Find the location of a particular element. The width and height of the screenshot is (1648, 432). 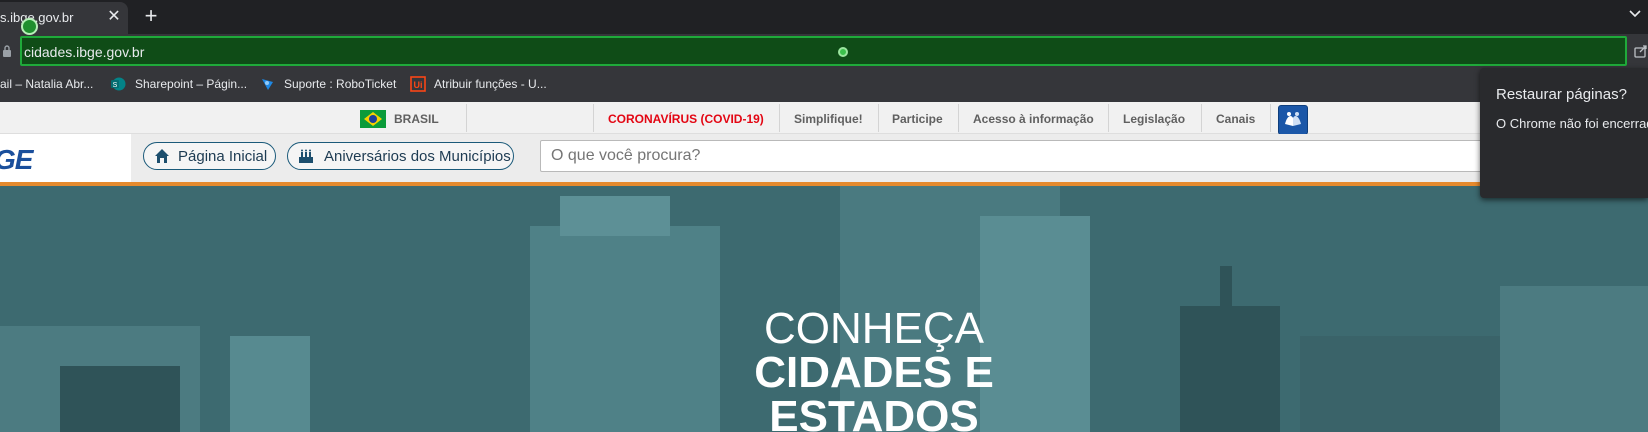

covid-link: CORONAVÍRUS (COVID-19) is located at coordinates (686, 119).